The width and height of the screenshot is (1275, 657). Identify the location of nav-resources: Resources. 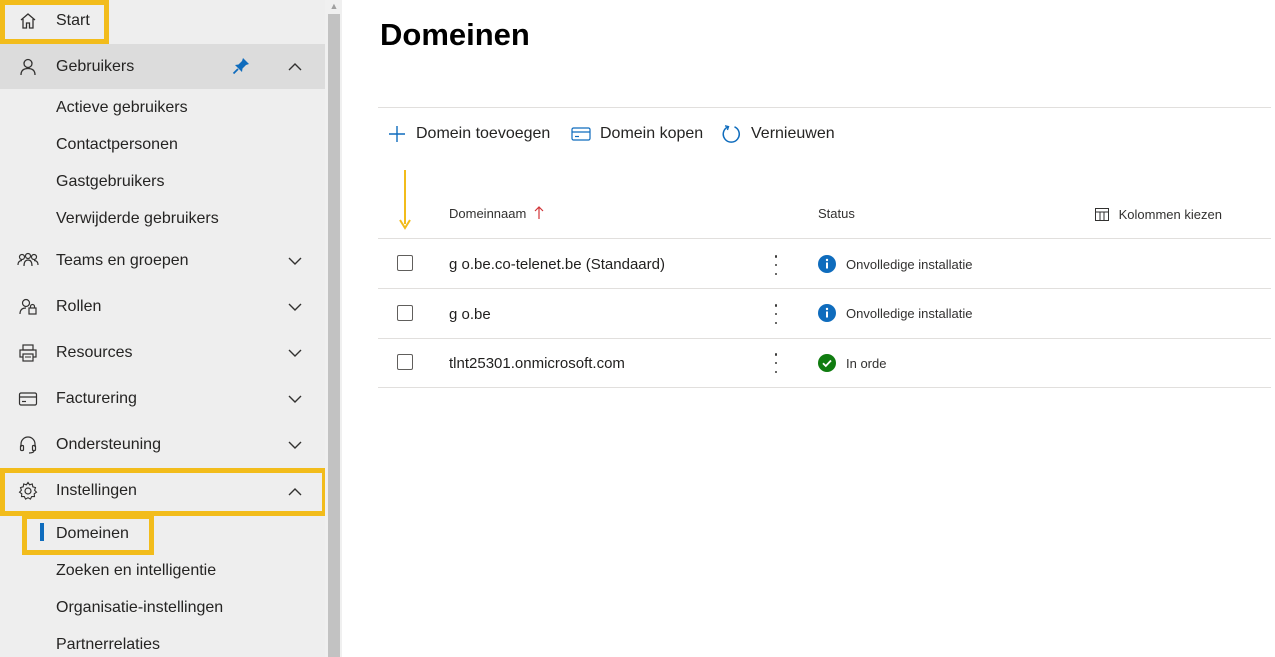
(162, 353).